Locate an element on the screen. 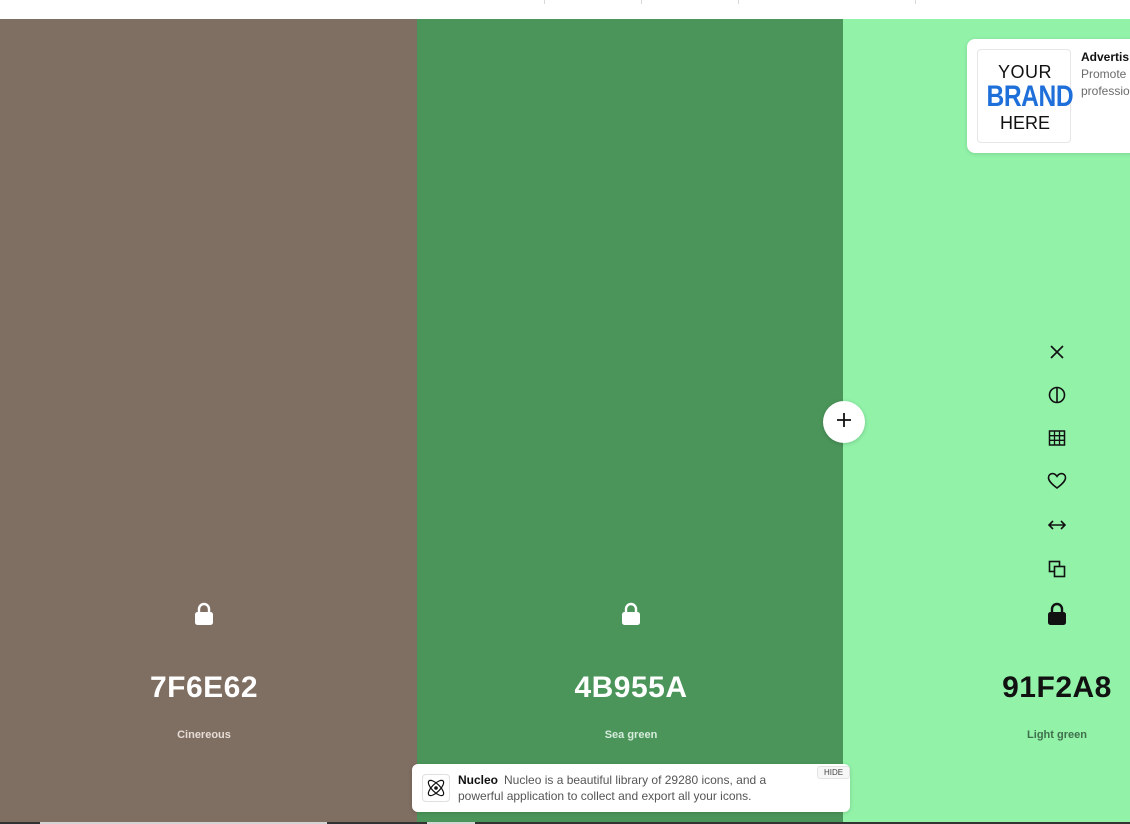 Image resolution: width=1130 pixels, height=824 pixels. ad-description-text: Promote passiona professio world. is located at coordinates (1105, 82).